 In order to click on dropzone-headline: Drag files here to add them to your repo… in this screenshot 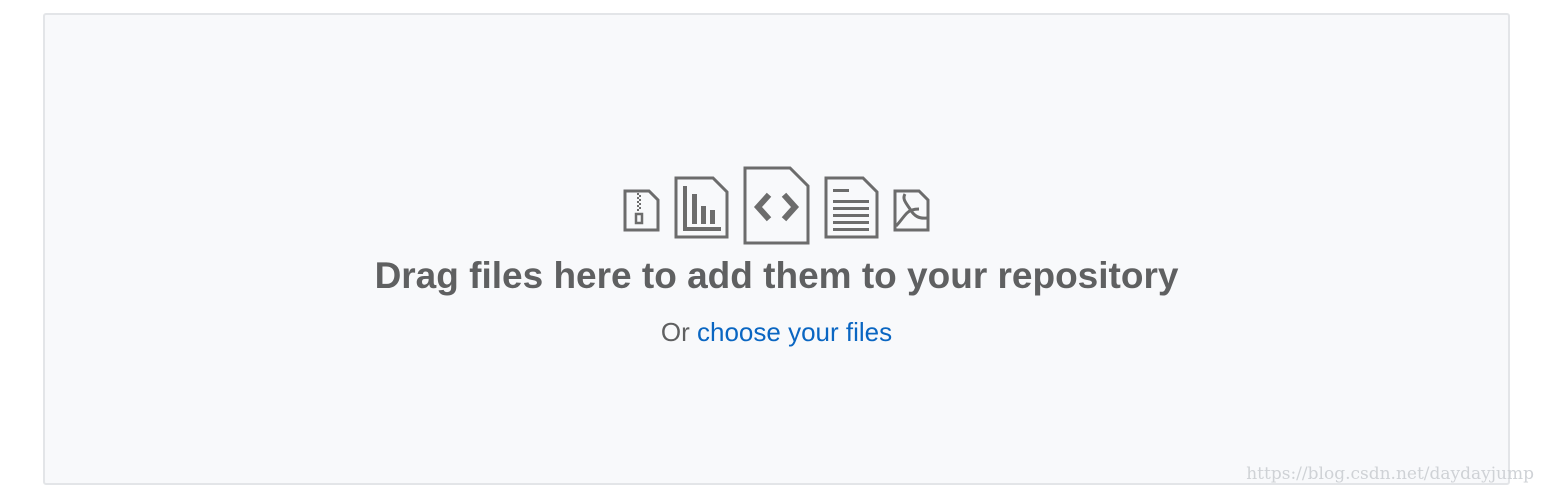, I will do `click(776, 275)`.